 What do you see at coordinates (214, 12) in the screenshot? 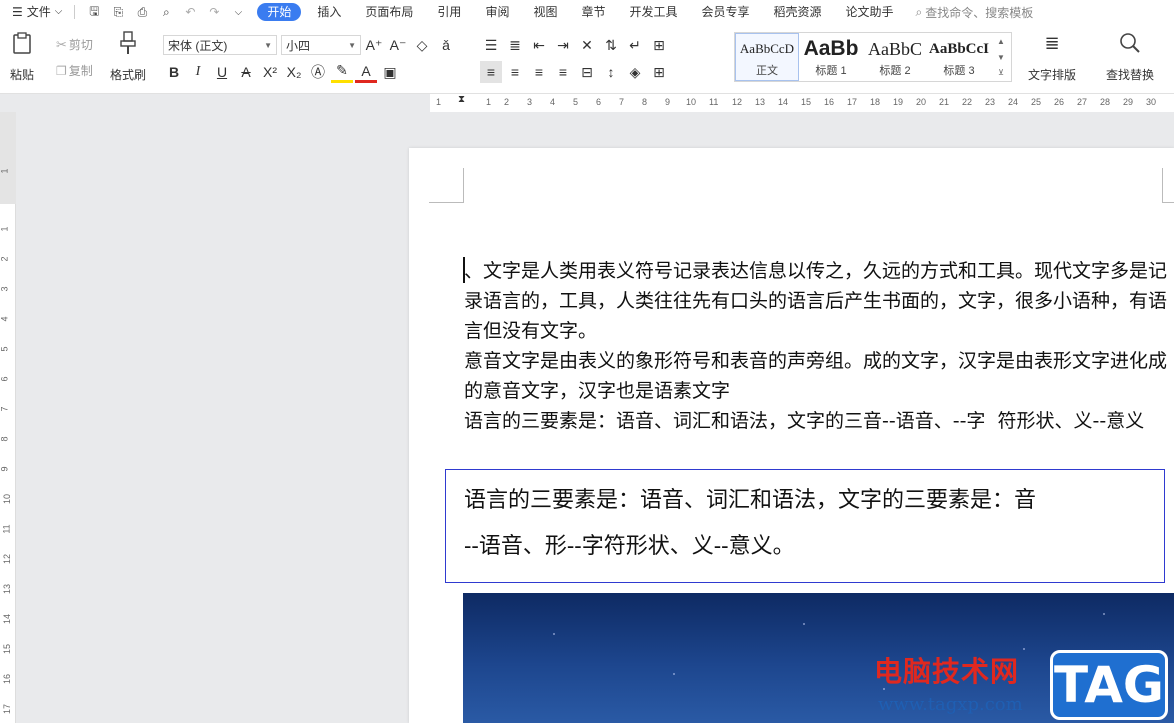
I see `redo-icon: ↷` at bounding box center [214, 12].